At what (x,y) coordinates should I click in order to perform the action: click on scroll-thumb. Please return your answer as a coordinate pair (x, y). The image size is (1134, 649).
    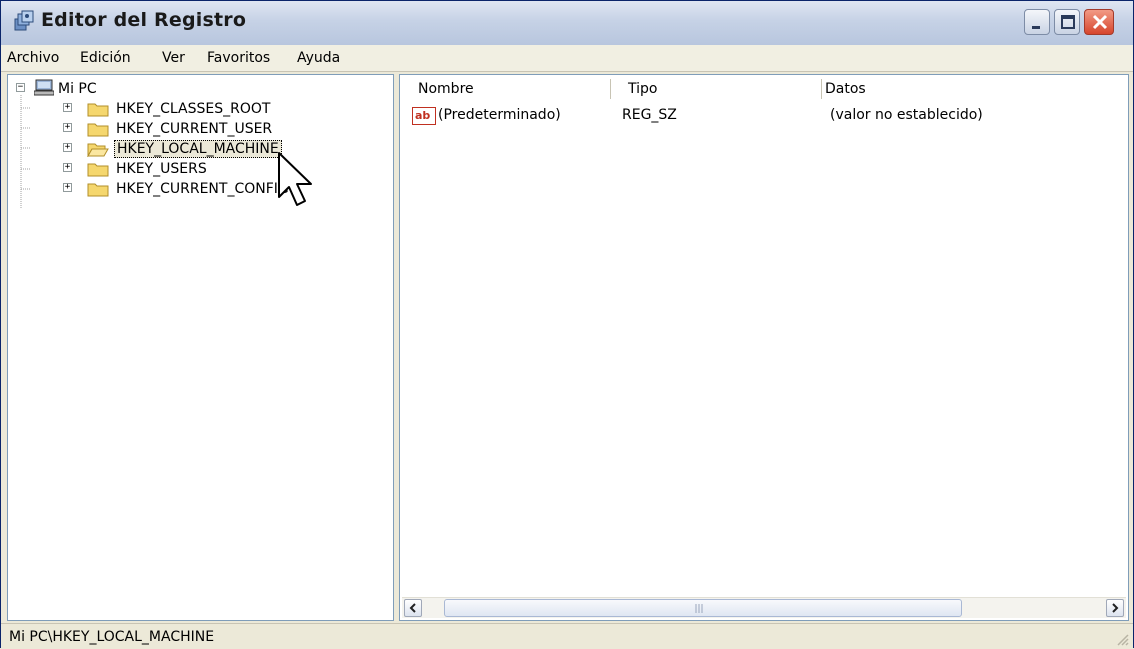
    Looking at the image, I should click on (703, 608).